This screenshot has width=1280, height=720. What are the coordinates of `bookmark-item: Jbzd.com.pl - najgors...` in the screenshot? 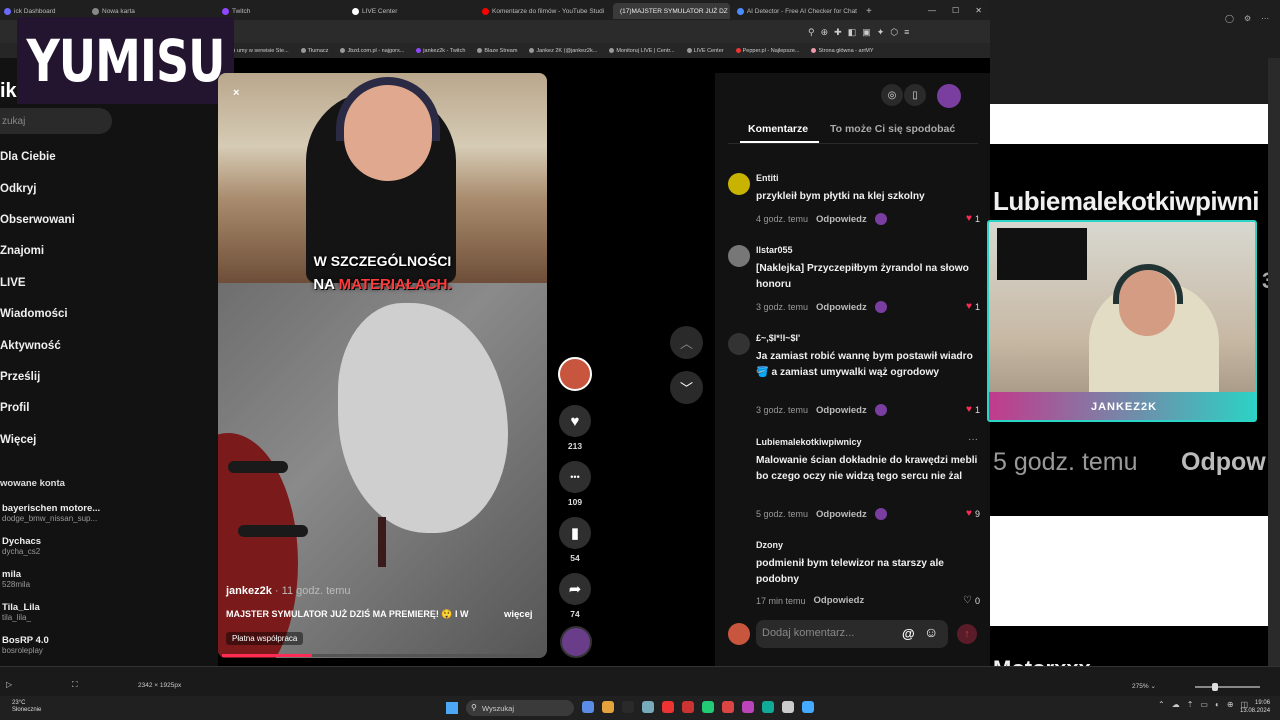 It's located at (372, 51).